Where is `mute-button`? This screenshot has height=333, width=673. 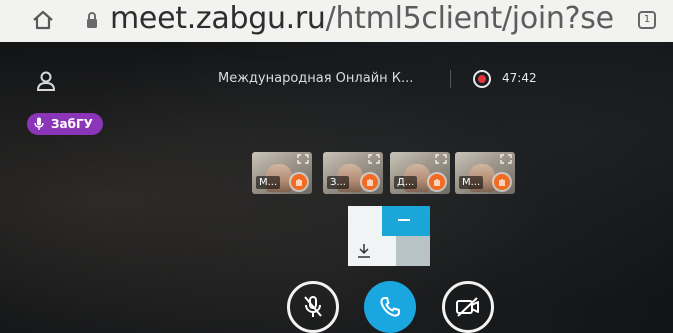 mute-button is located at coordinates (313, 307).